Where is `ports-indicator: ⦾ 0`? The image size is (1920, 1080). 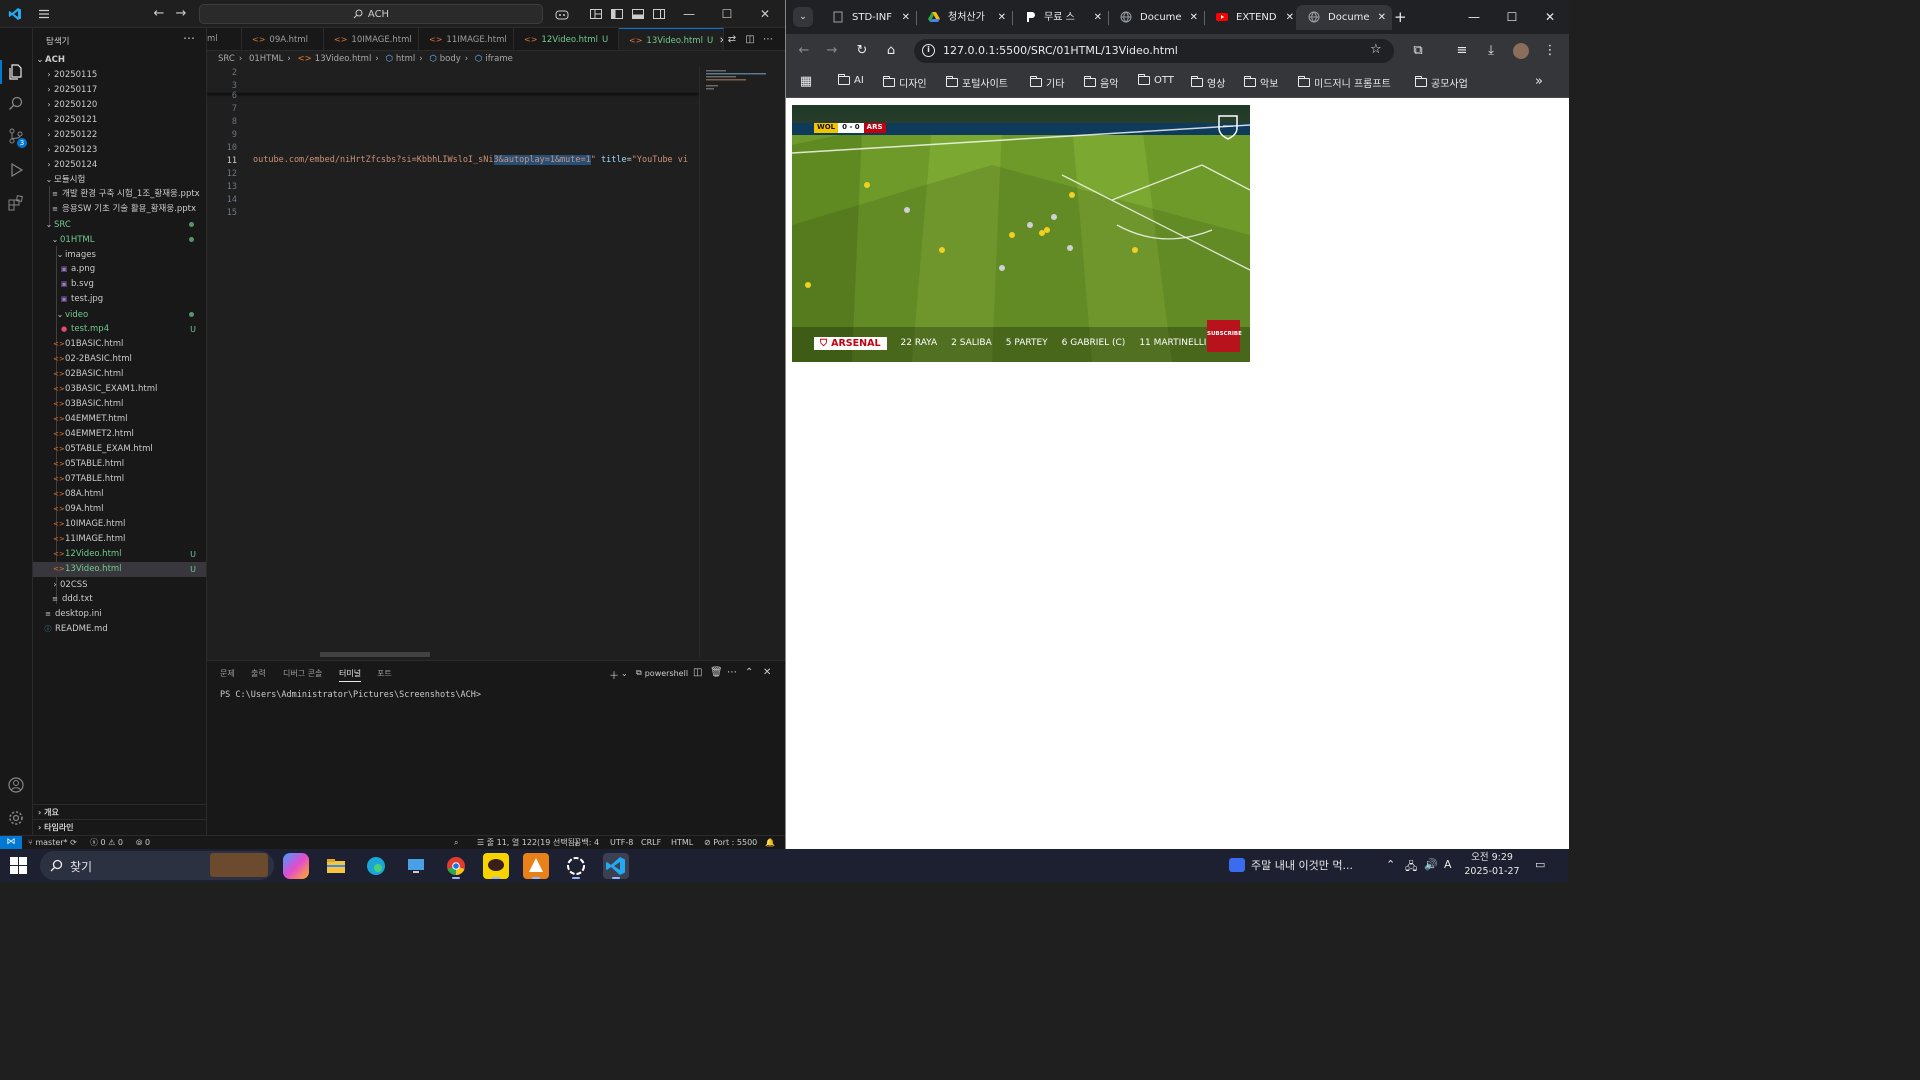 ports-indicator: ⦾ 0 is located at coordinates (143, 842).